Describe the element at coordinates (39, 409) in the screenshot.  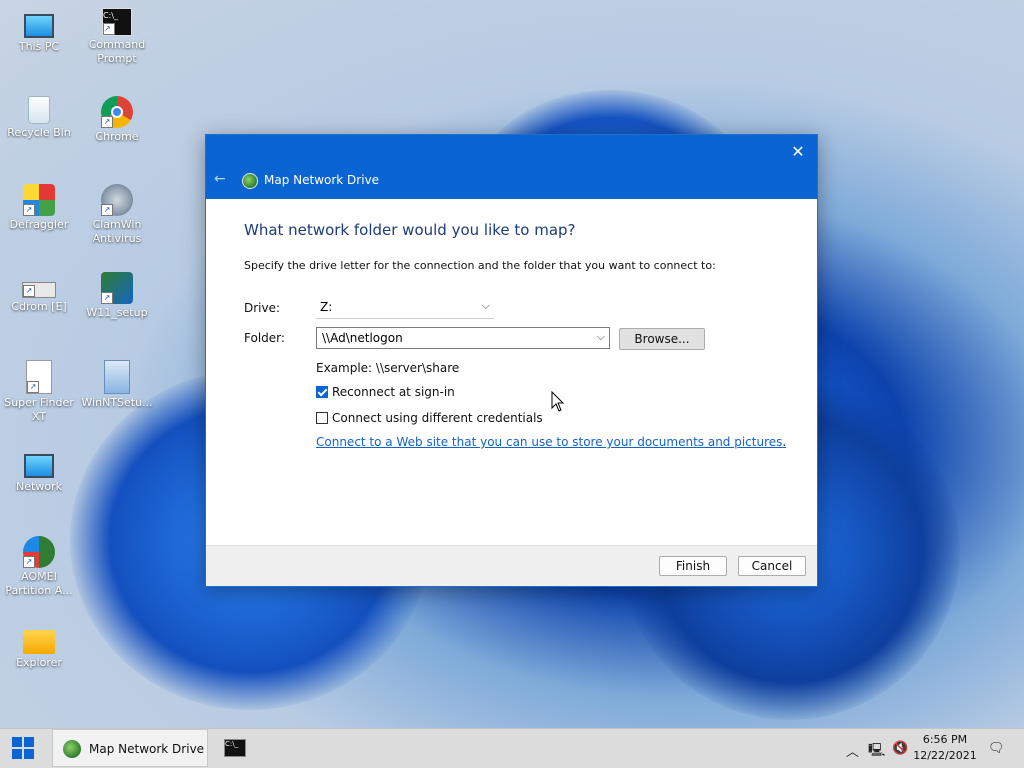
I see `desktop-icon-label: Super Finder XT` at that location.